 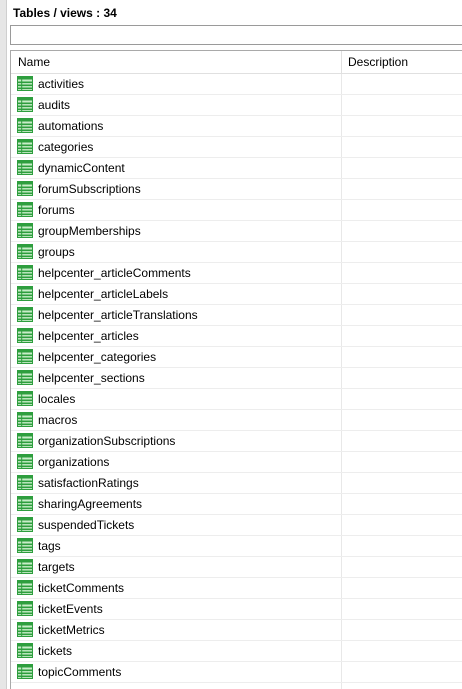 I want to click on table-name: organizations, so click(x=74, y=462).